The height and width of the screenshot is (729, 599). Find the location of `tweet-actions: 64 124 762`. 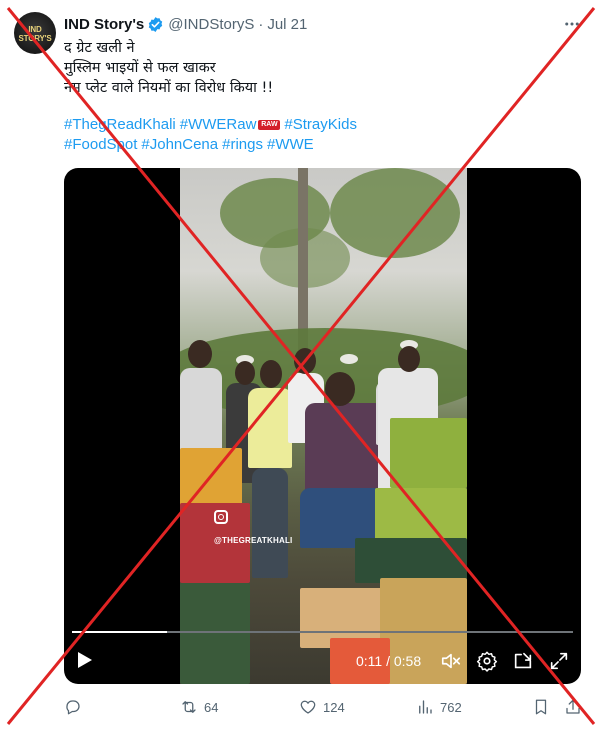

tweet-actions: 64 124 762 is located at coordinates (324, 707).